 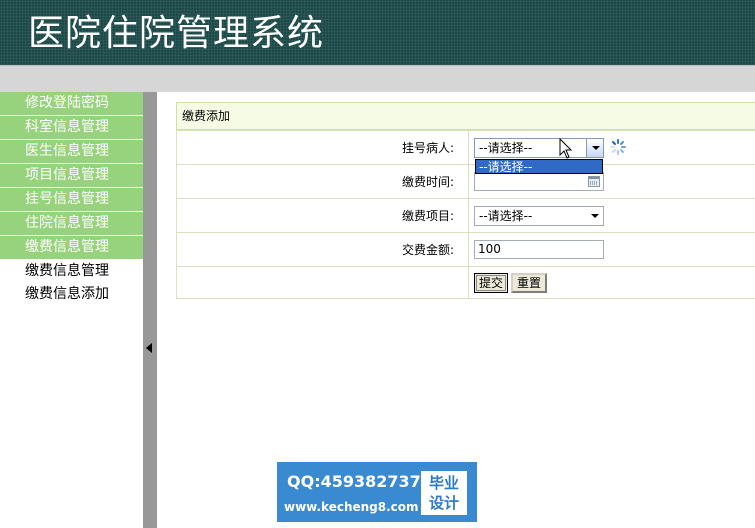 What do you see at coordinates (149, 348) in the screenshot?
I see `collapse-arrow-icon` at bounding box center [149, 348].